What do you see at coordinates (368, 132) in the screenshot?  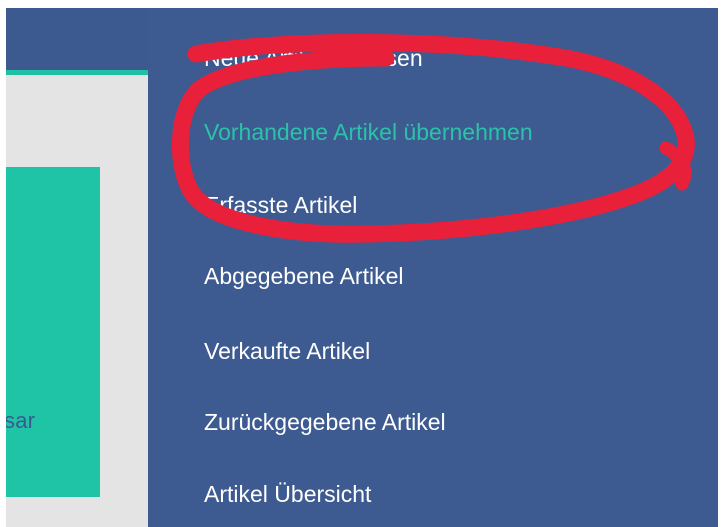 I see `menu-item-take-over-articles: Vorhandene Artikel übernehmen` at bounding box center [368, 132].